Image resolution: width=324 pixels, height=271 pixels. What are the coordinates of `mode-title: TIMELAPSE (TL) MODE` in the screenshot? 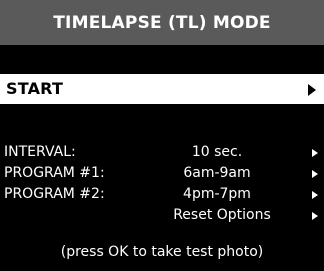 It's located at (162, 22).